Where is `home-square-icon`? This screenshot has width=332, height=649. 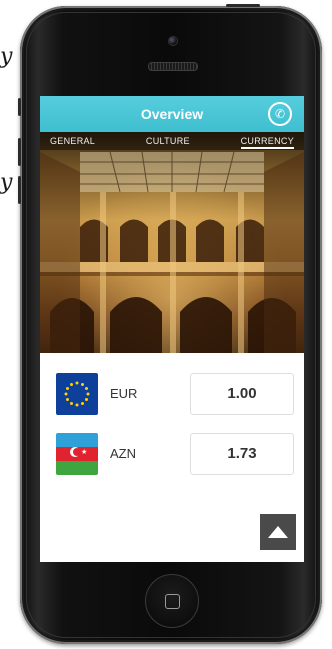
home-square-icon is located at coordinates (172, 601).